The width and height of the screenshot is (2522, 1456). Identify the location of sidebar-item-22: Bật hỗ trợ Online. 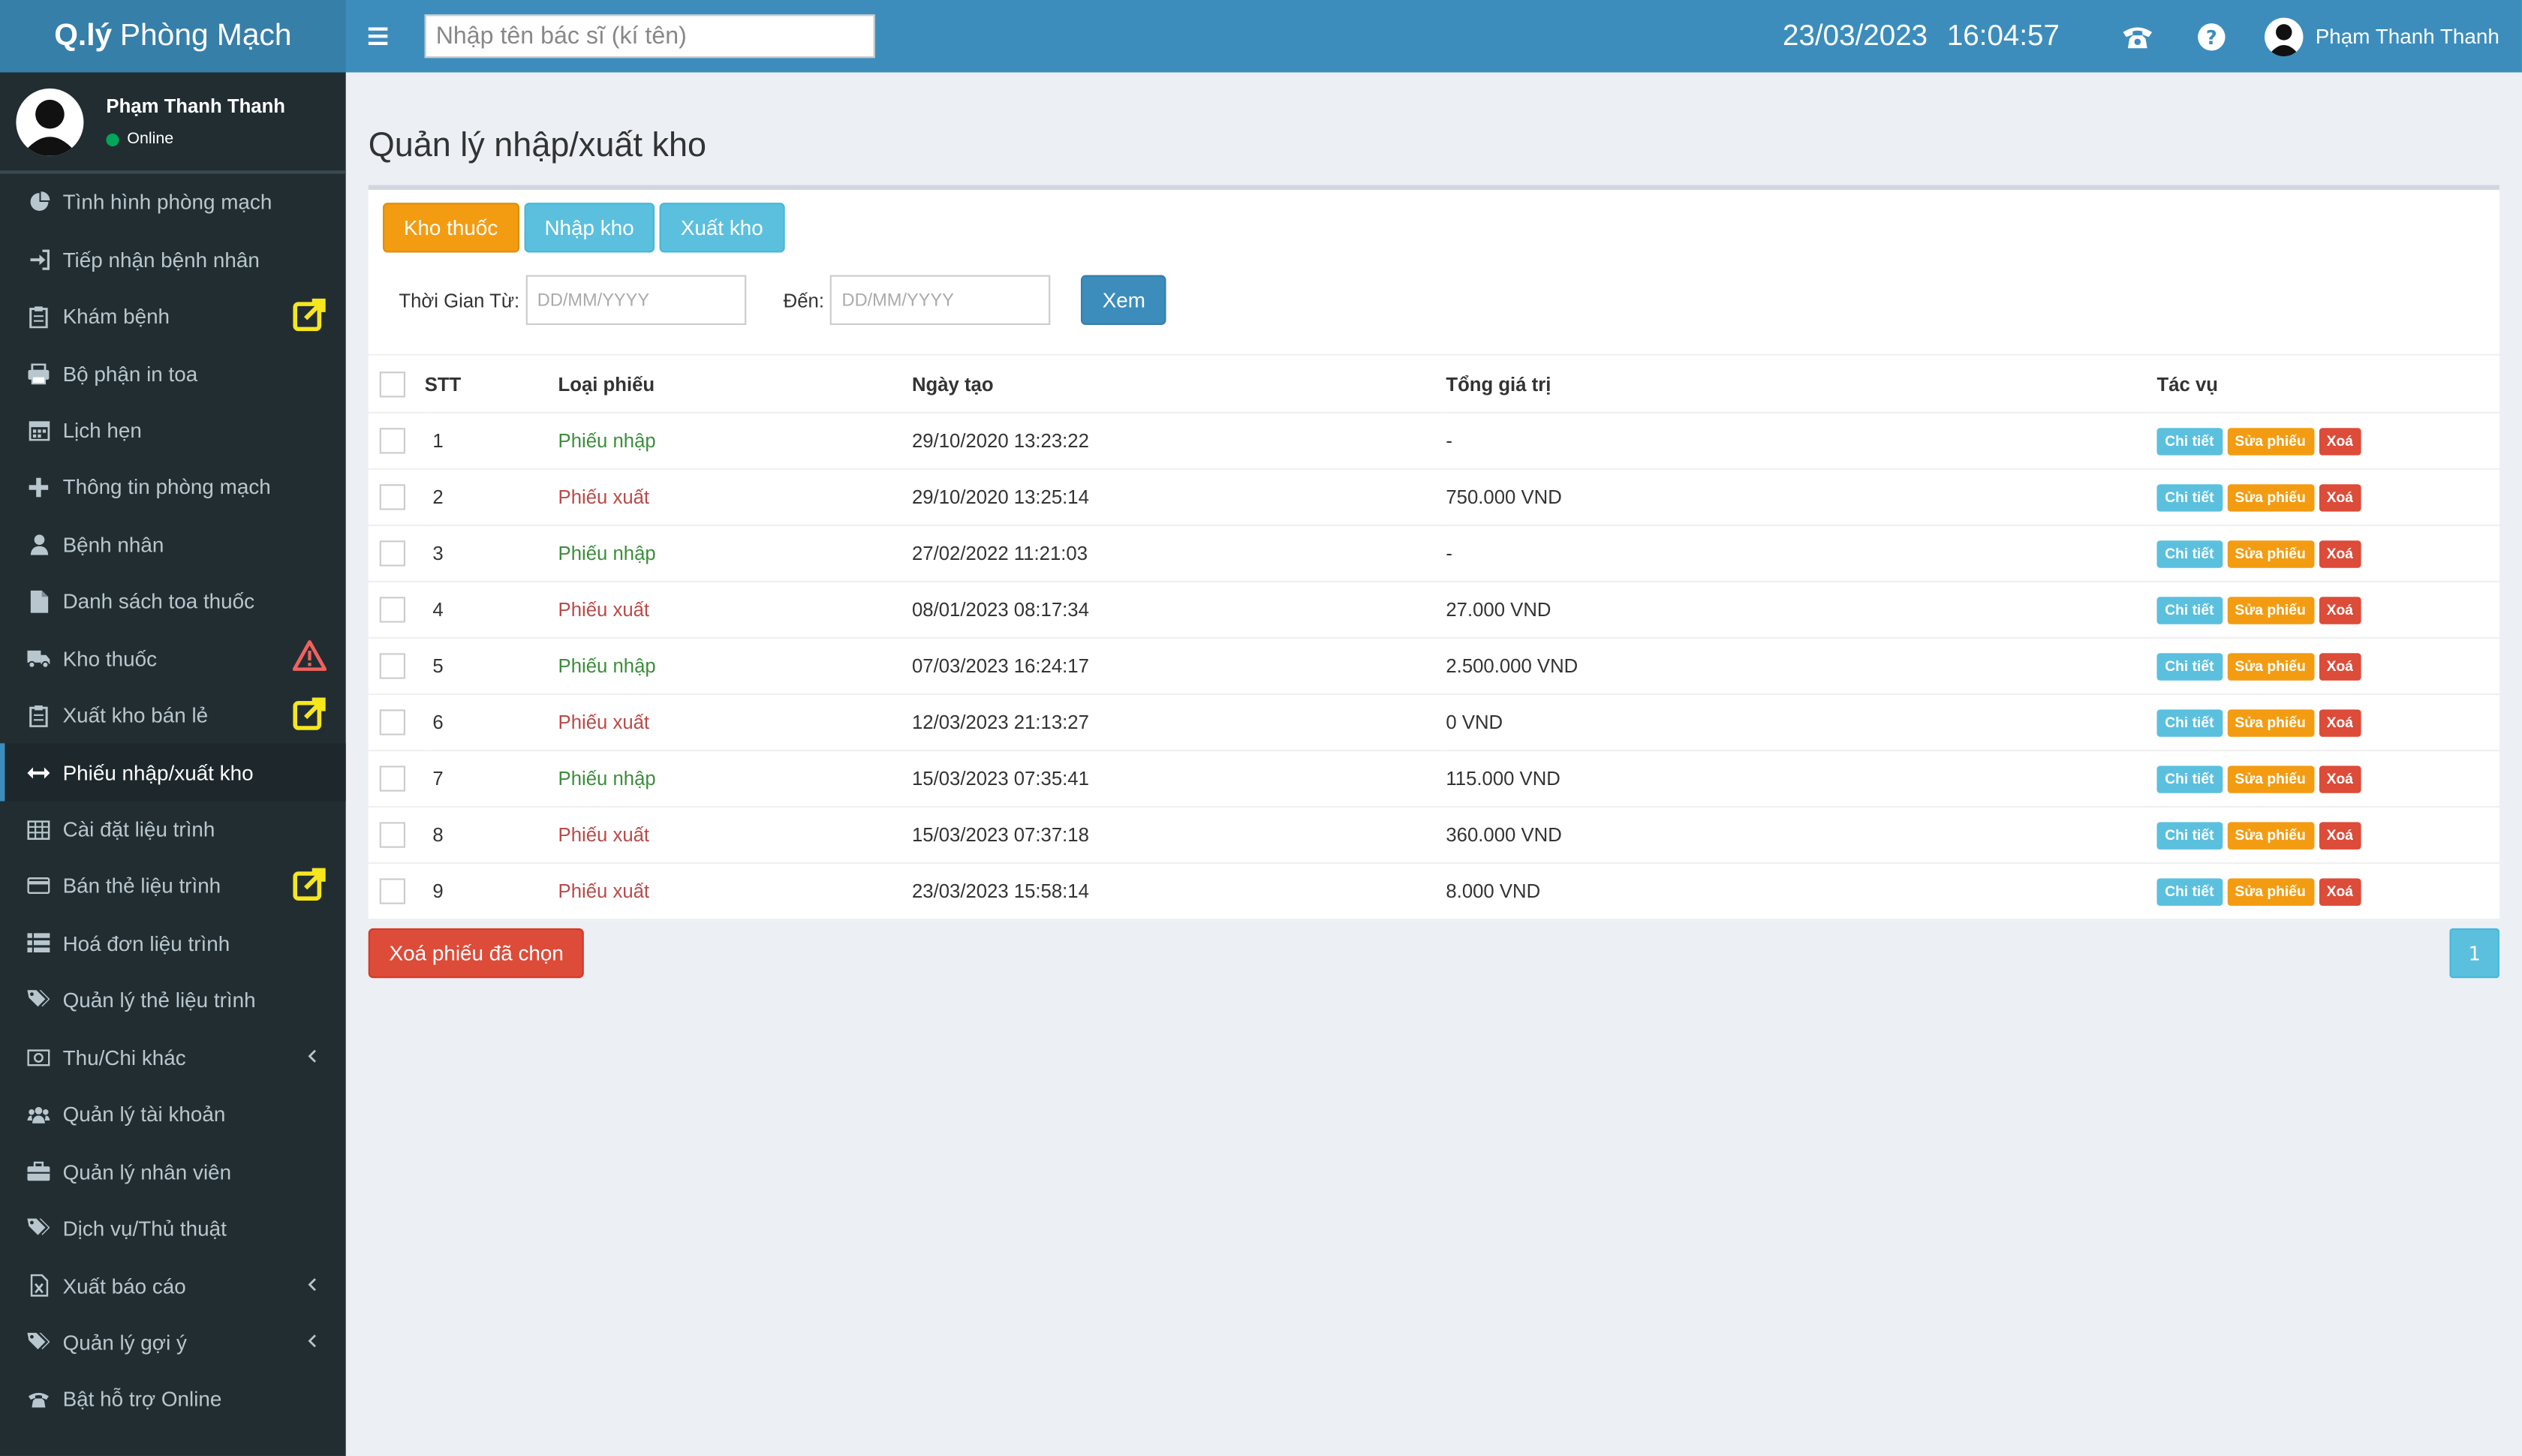
(173, 1399).